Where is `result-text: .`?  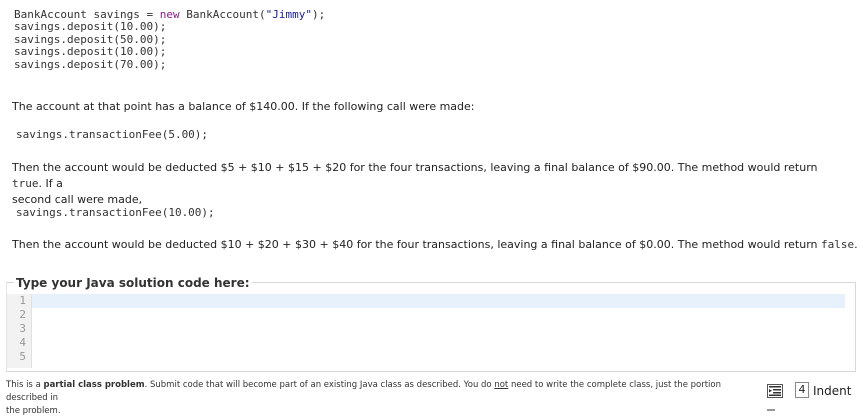 result-text: . is located at coordinates (856, 244).